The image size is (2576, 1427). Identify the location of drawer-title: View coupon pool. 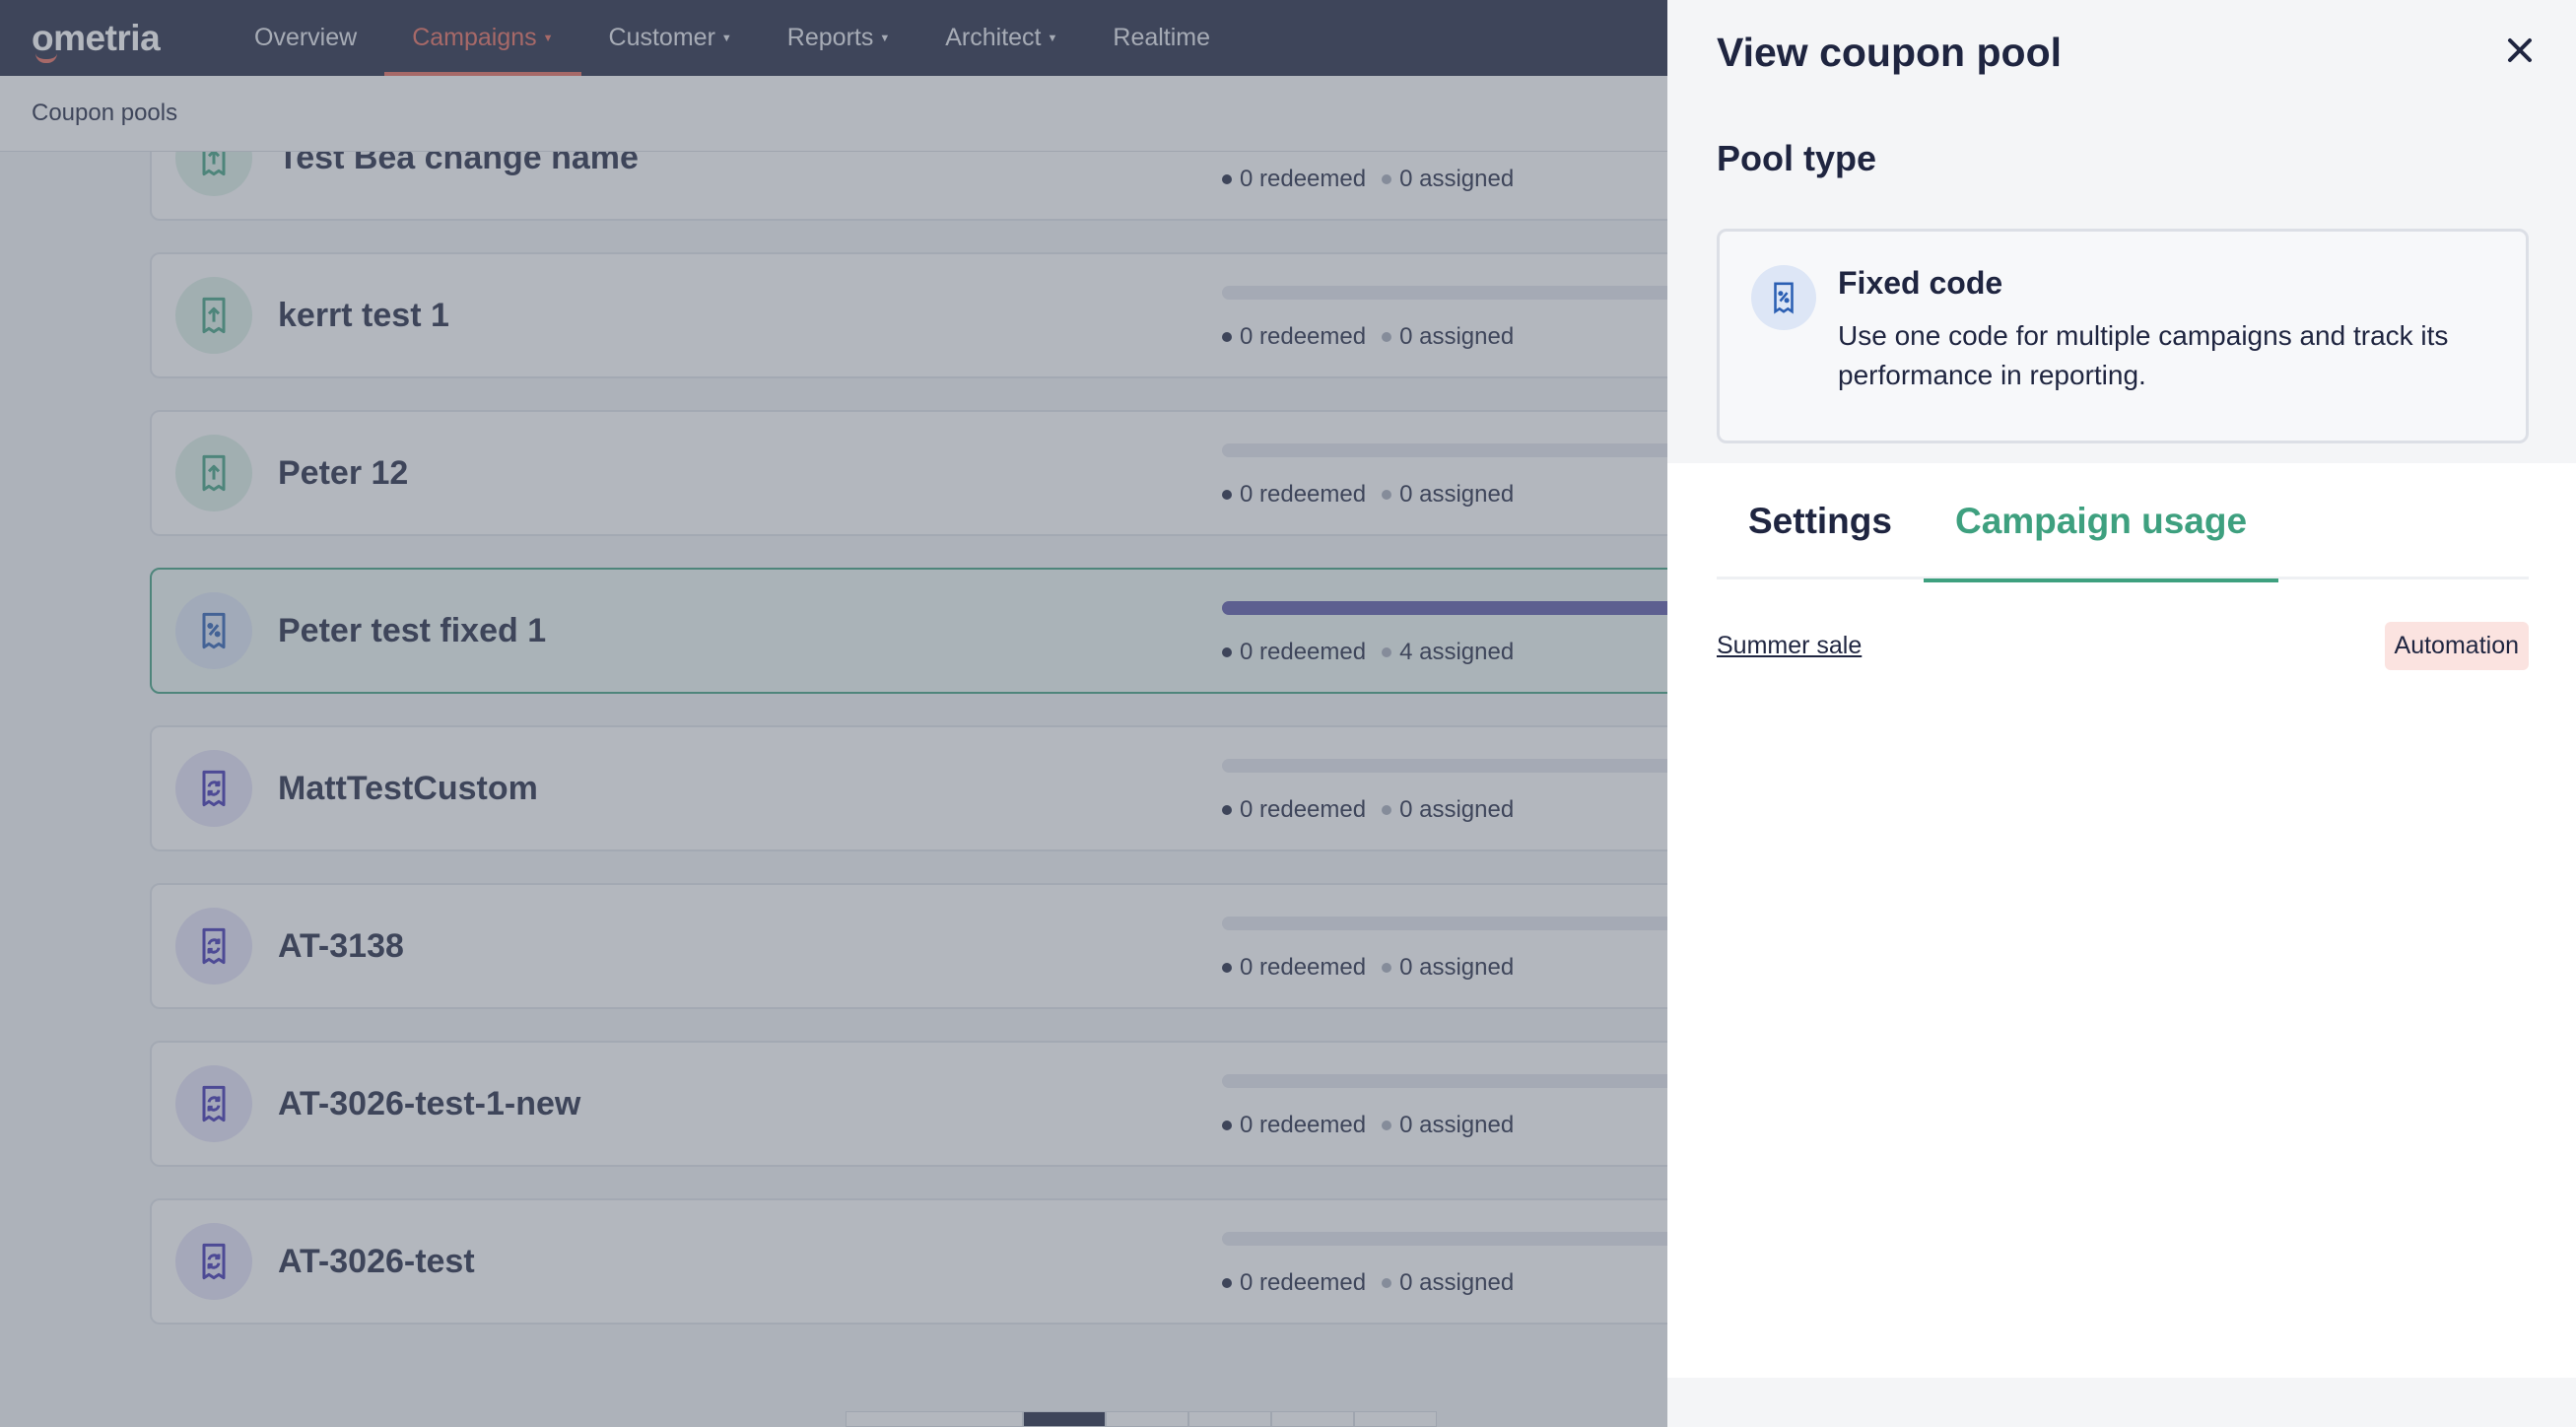
(1890, 53).